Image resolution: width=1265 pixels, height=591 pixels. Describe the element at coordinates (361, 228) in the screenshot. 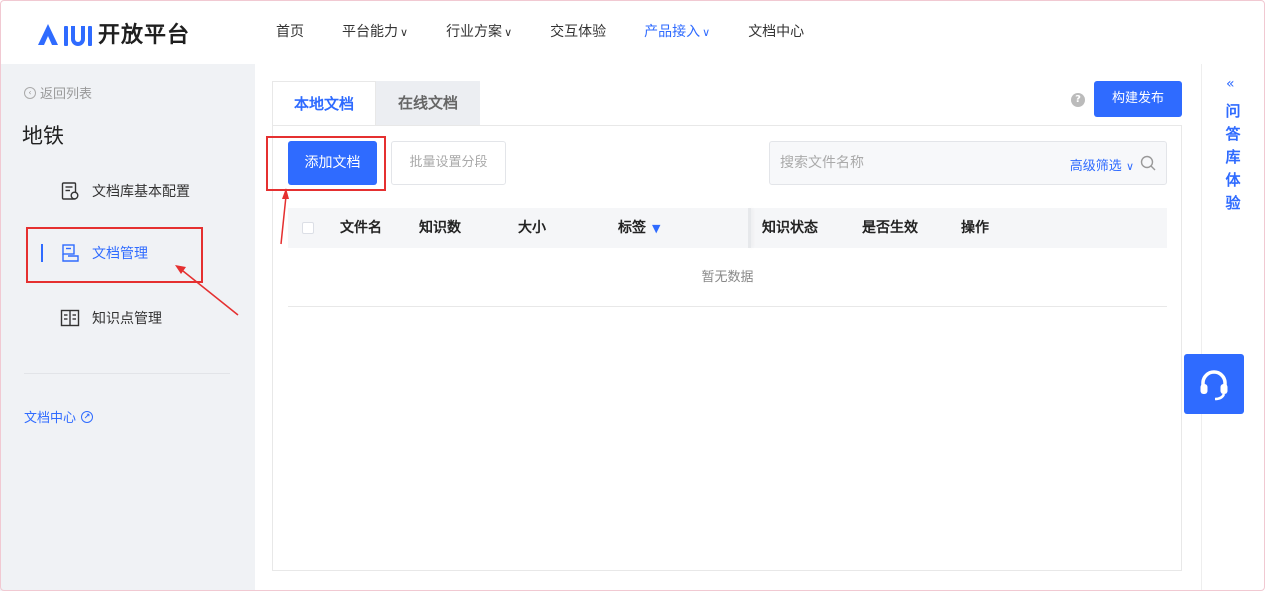

I see `column-header-filename: 文件名` at that location.